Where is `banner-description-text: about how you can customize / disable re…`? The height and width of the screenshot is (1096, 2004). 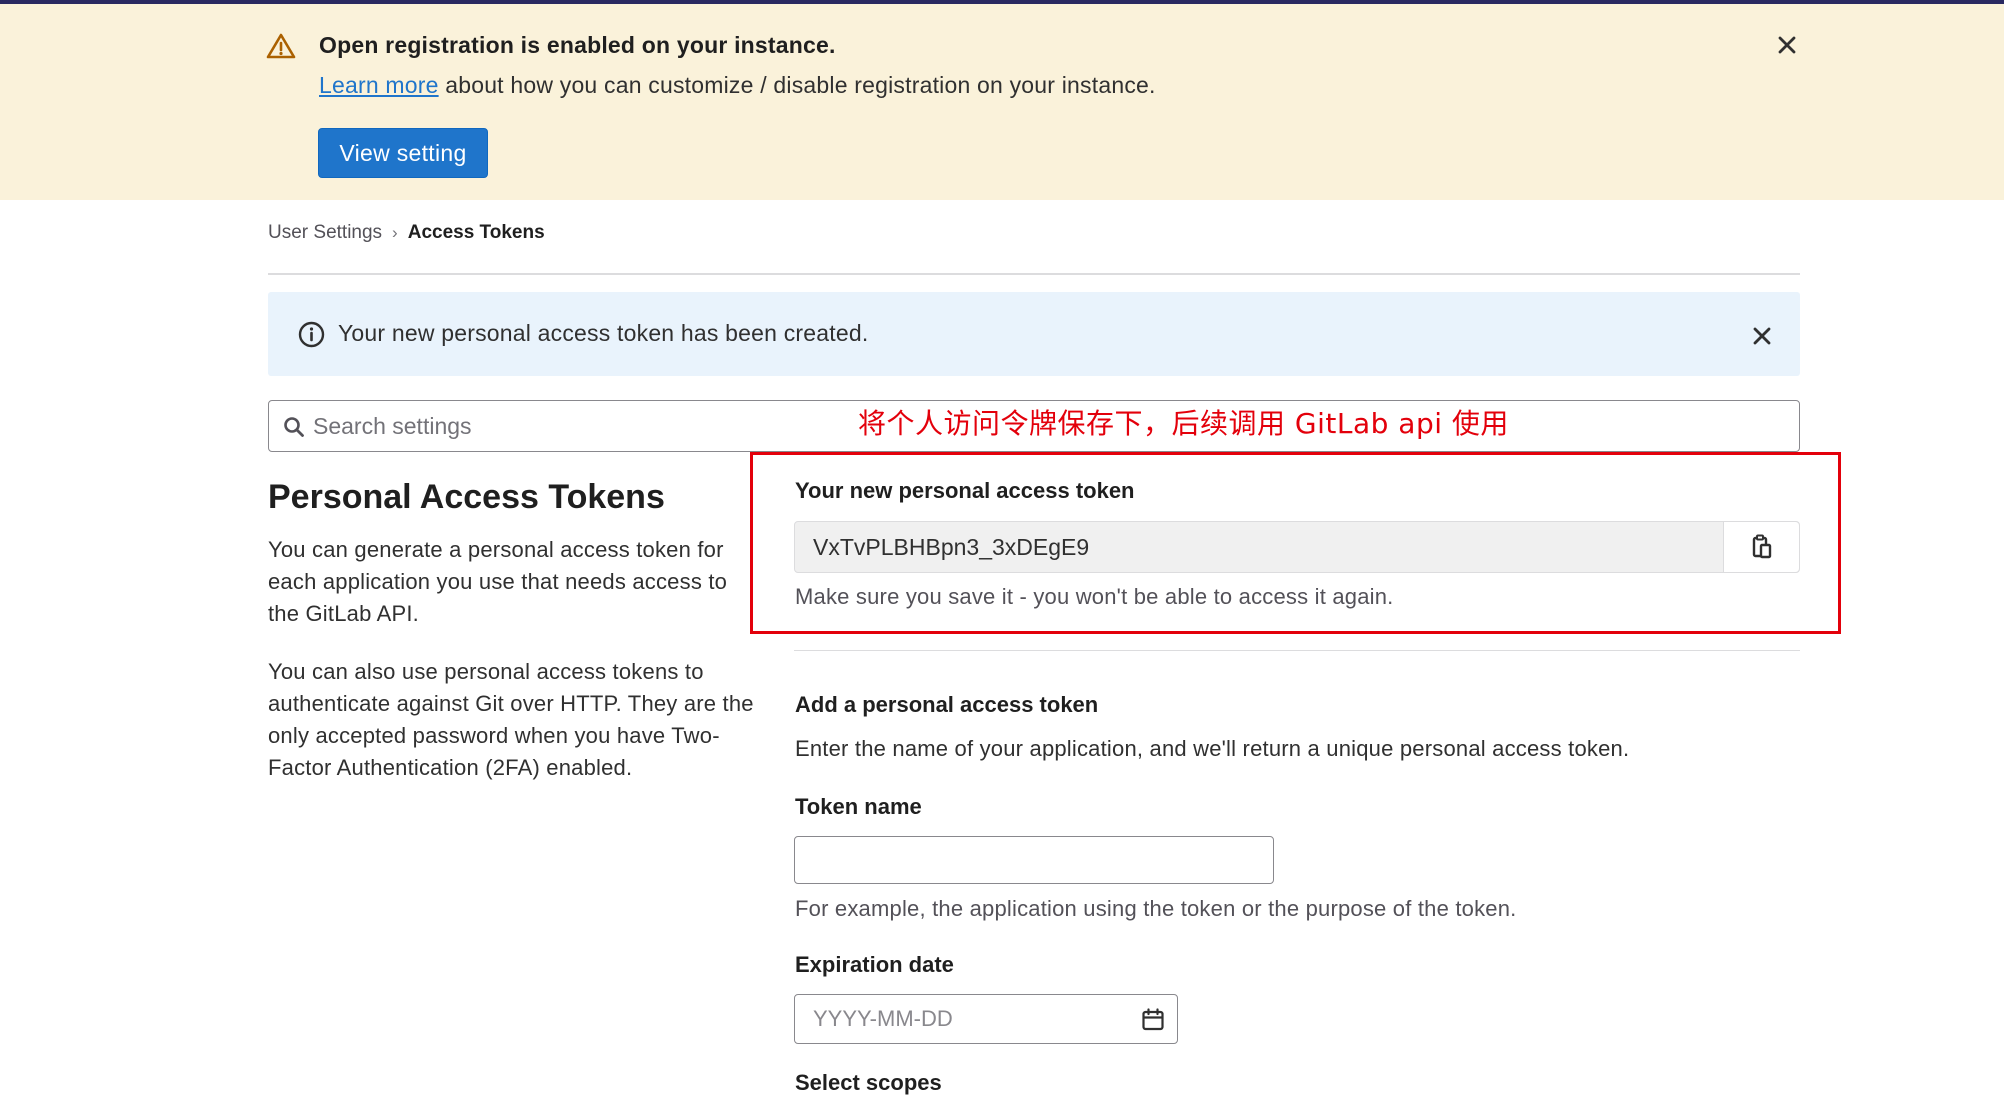 banner-description-text: about how you can customize / disable re… is located at coordinates (797, 85).